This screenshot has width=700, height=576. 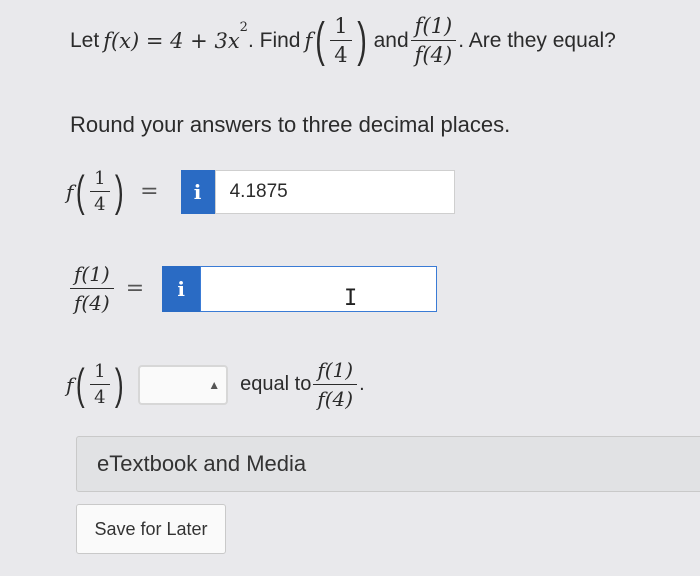 I want to click on save-for-later-button: Save for Later, so click(x=151, y=529).